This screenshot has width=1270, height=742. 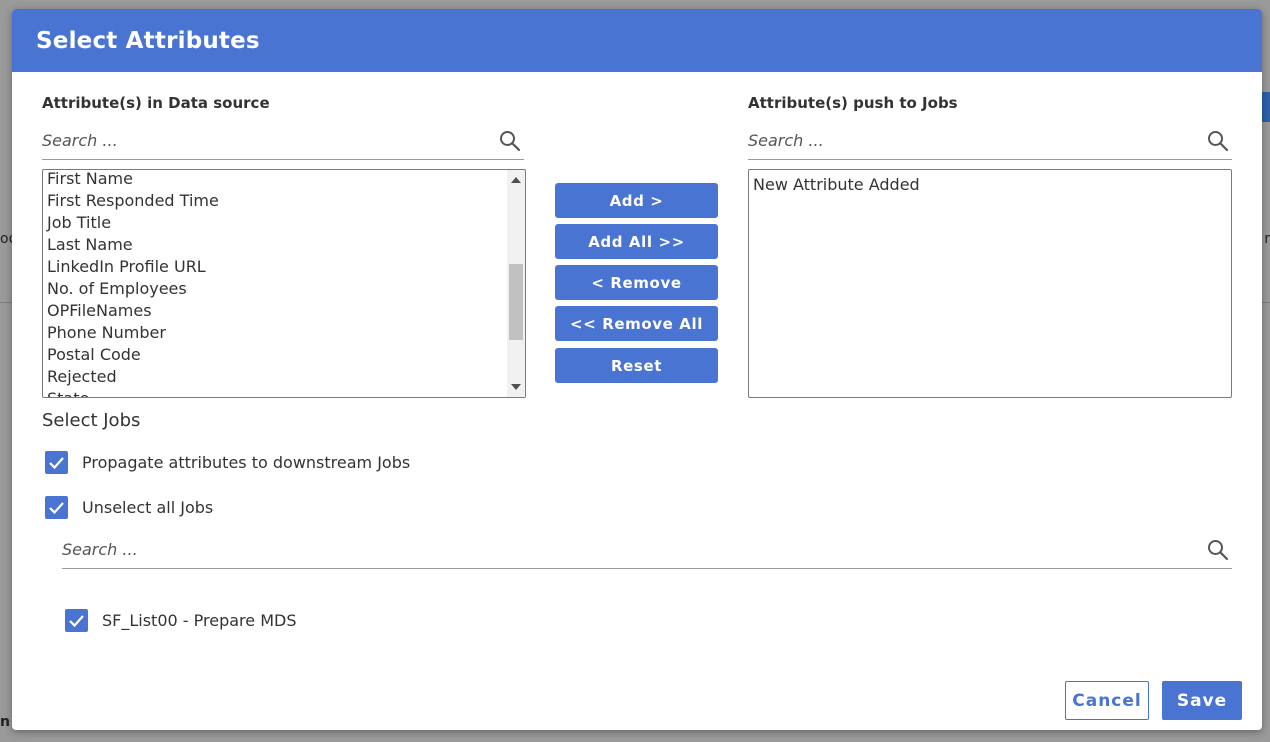 I want to click on jobs-search, so click(x=647, y=550).